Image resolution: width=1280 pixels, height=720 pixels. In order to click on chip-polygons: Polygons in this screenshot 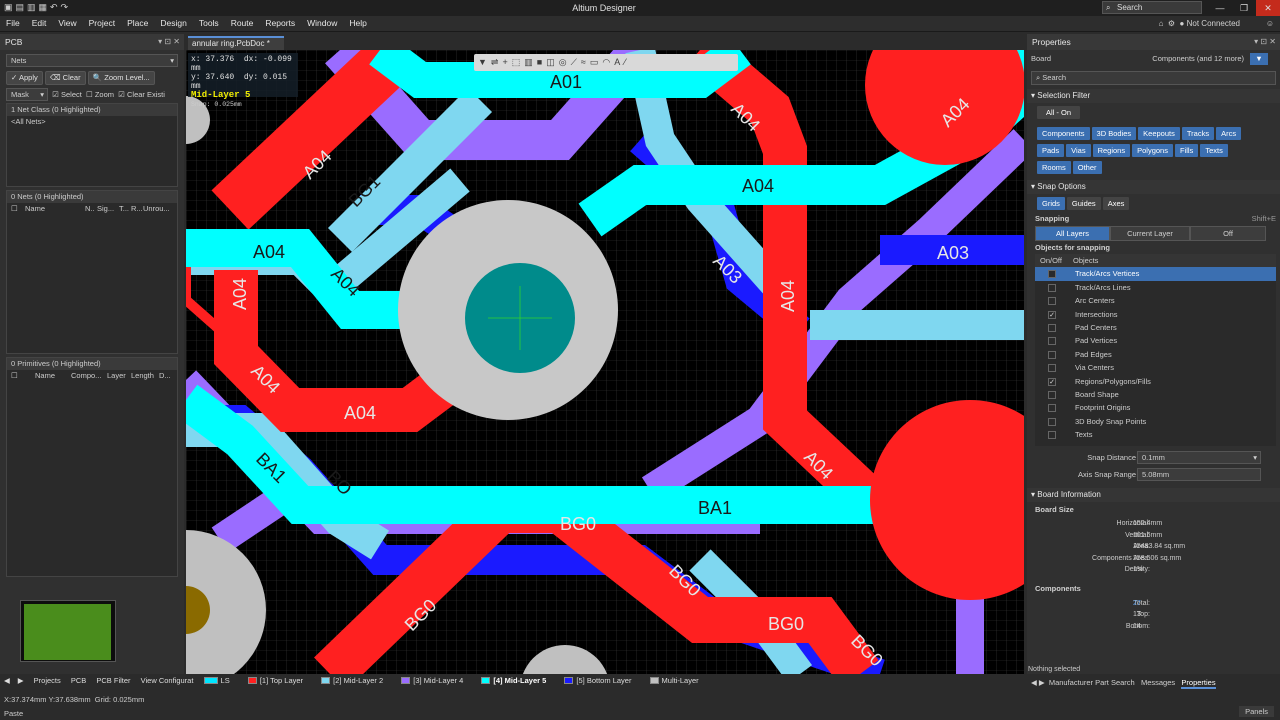, I will do `click(1152, 150)`.